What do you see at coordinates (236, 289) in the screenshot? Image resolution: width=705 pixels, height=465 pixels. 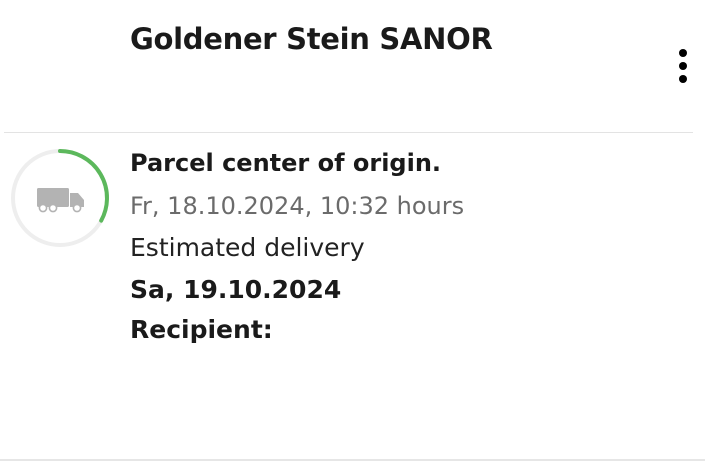 I see `estimated-delivery-date: Sa, 19.10.2024` at bounding box center [236, 289].